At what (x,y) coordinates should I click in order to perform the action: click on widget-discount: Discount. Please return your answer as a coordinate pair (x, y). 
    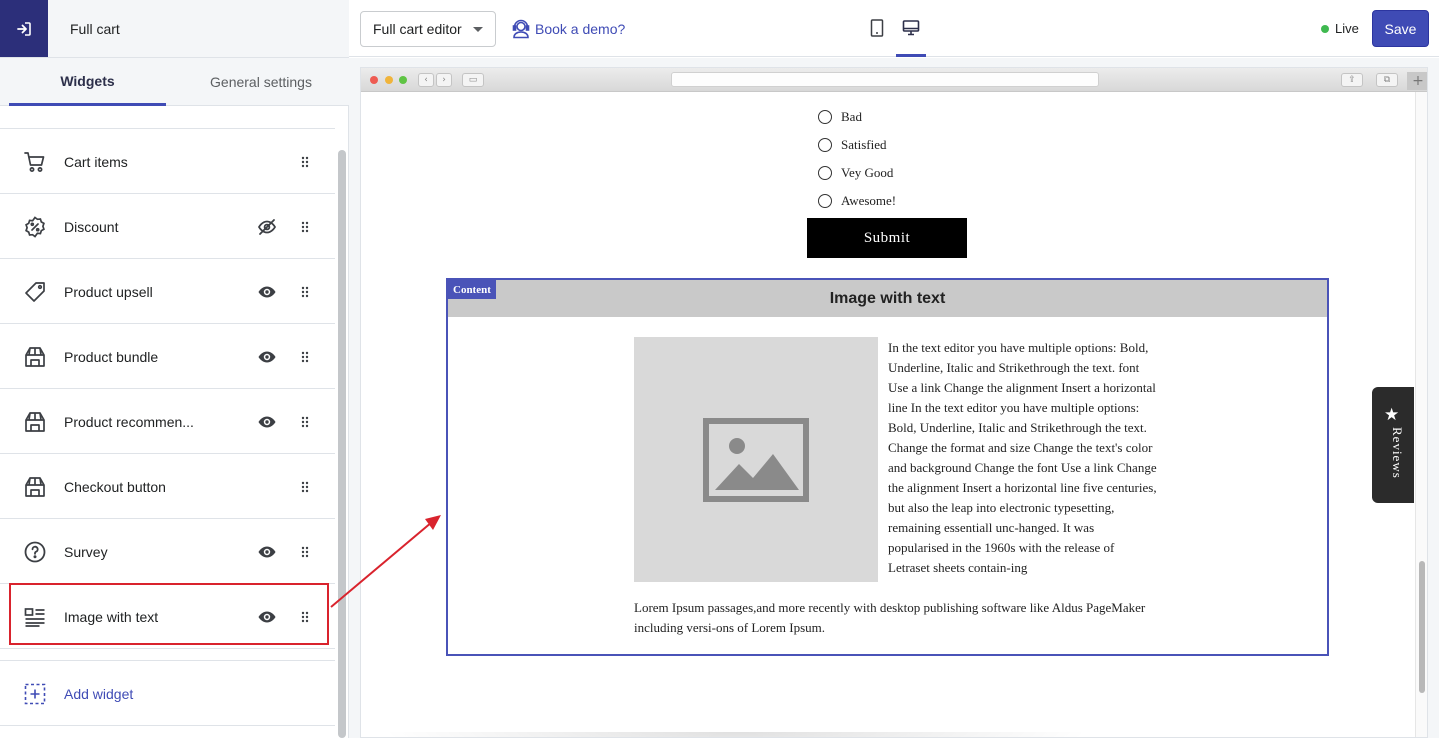
    Looking at the image, I should click on (167, 226).